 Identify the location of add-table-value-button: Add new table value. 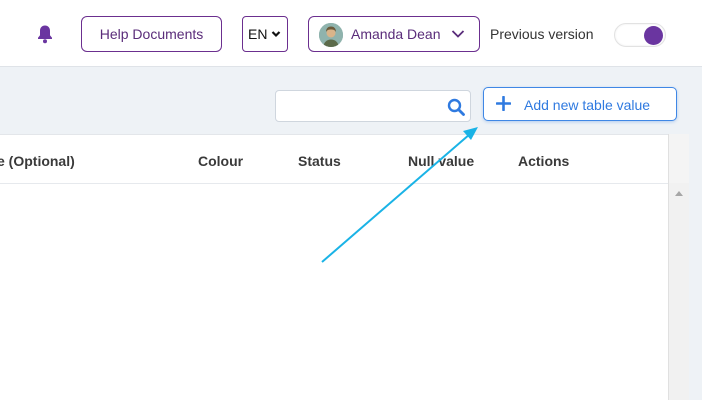
(580, 104).